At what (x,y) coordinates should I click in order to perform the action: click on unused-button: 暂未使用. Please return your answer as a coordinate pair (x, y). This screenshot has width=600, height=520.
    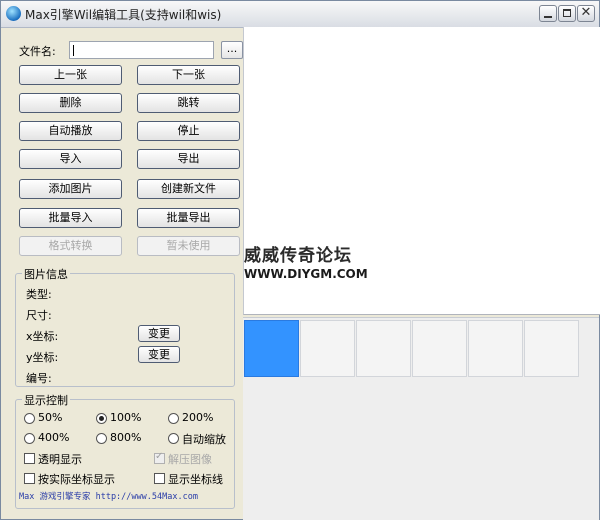
    Looking at the image, I should click on (188, 246).